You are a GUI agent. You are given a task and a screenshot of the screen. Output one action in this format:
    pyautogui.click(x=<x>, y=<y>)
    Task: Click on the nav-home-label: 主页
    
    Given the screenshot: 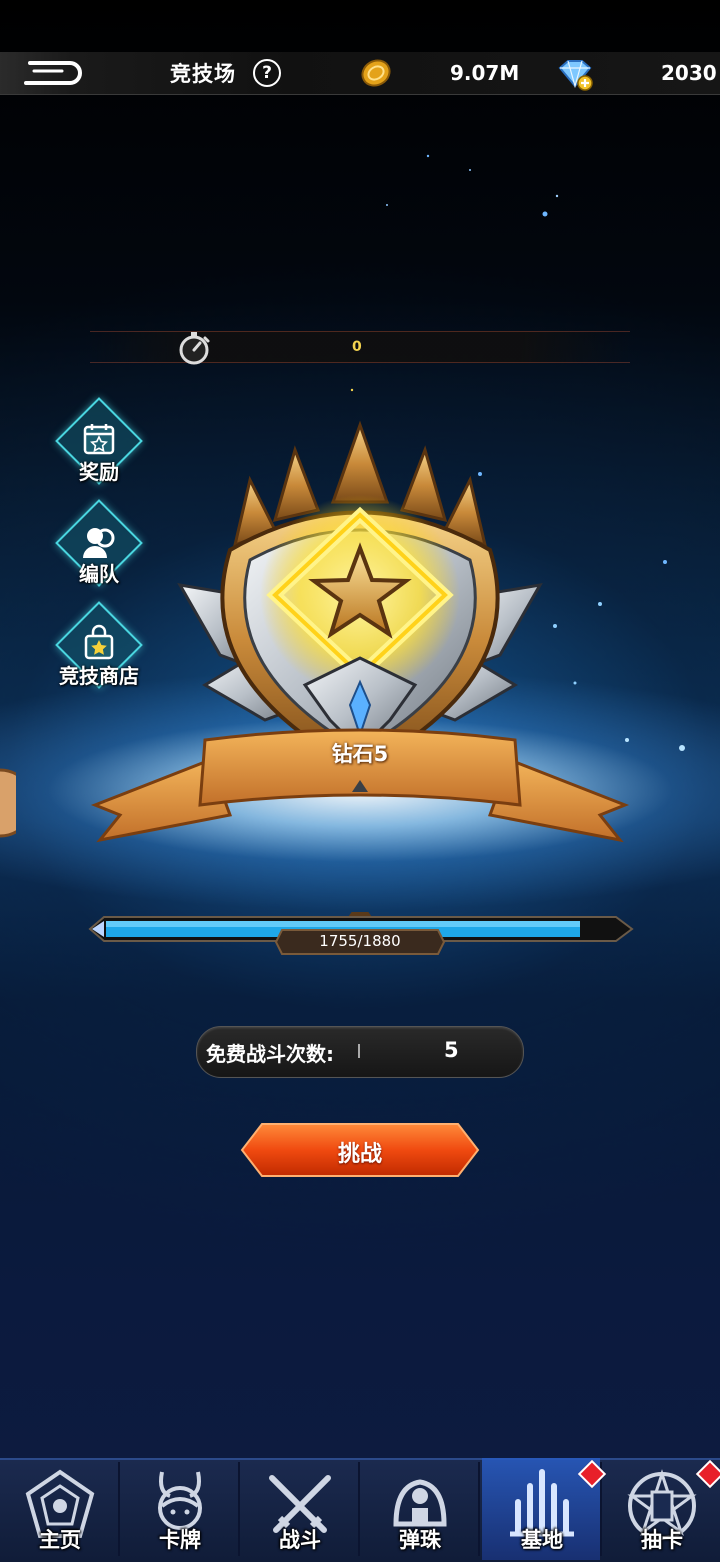 What is the action you would take?
    pyautogui.click(x=60, y=1540)
    